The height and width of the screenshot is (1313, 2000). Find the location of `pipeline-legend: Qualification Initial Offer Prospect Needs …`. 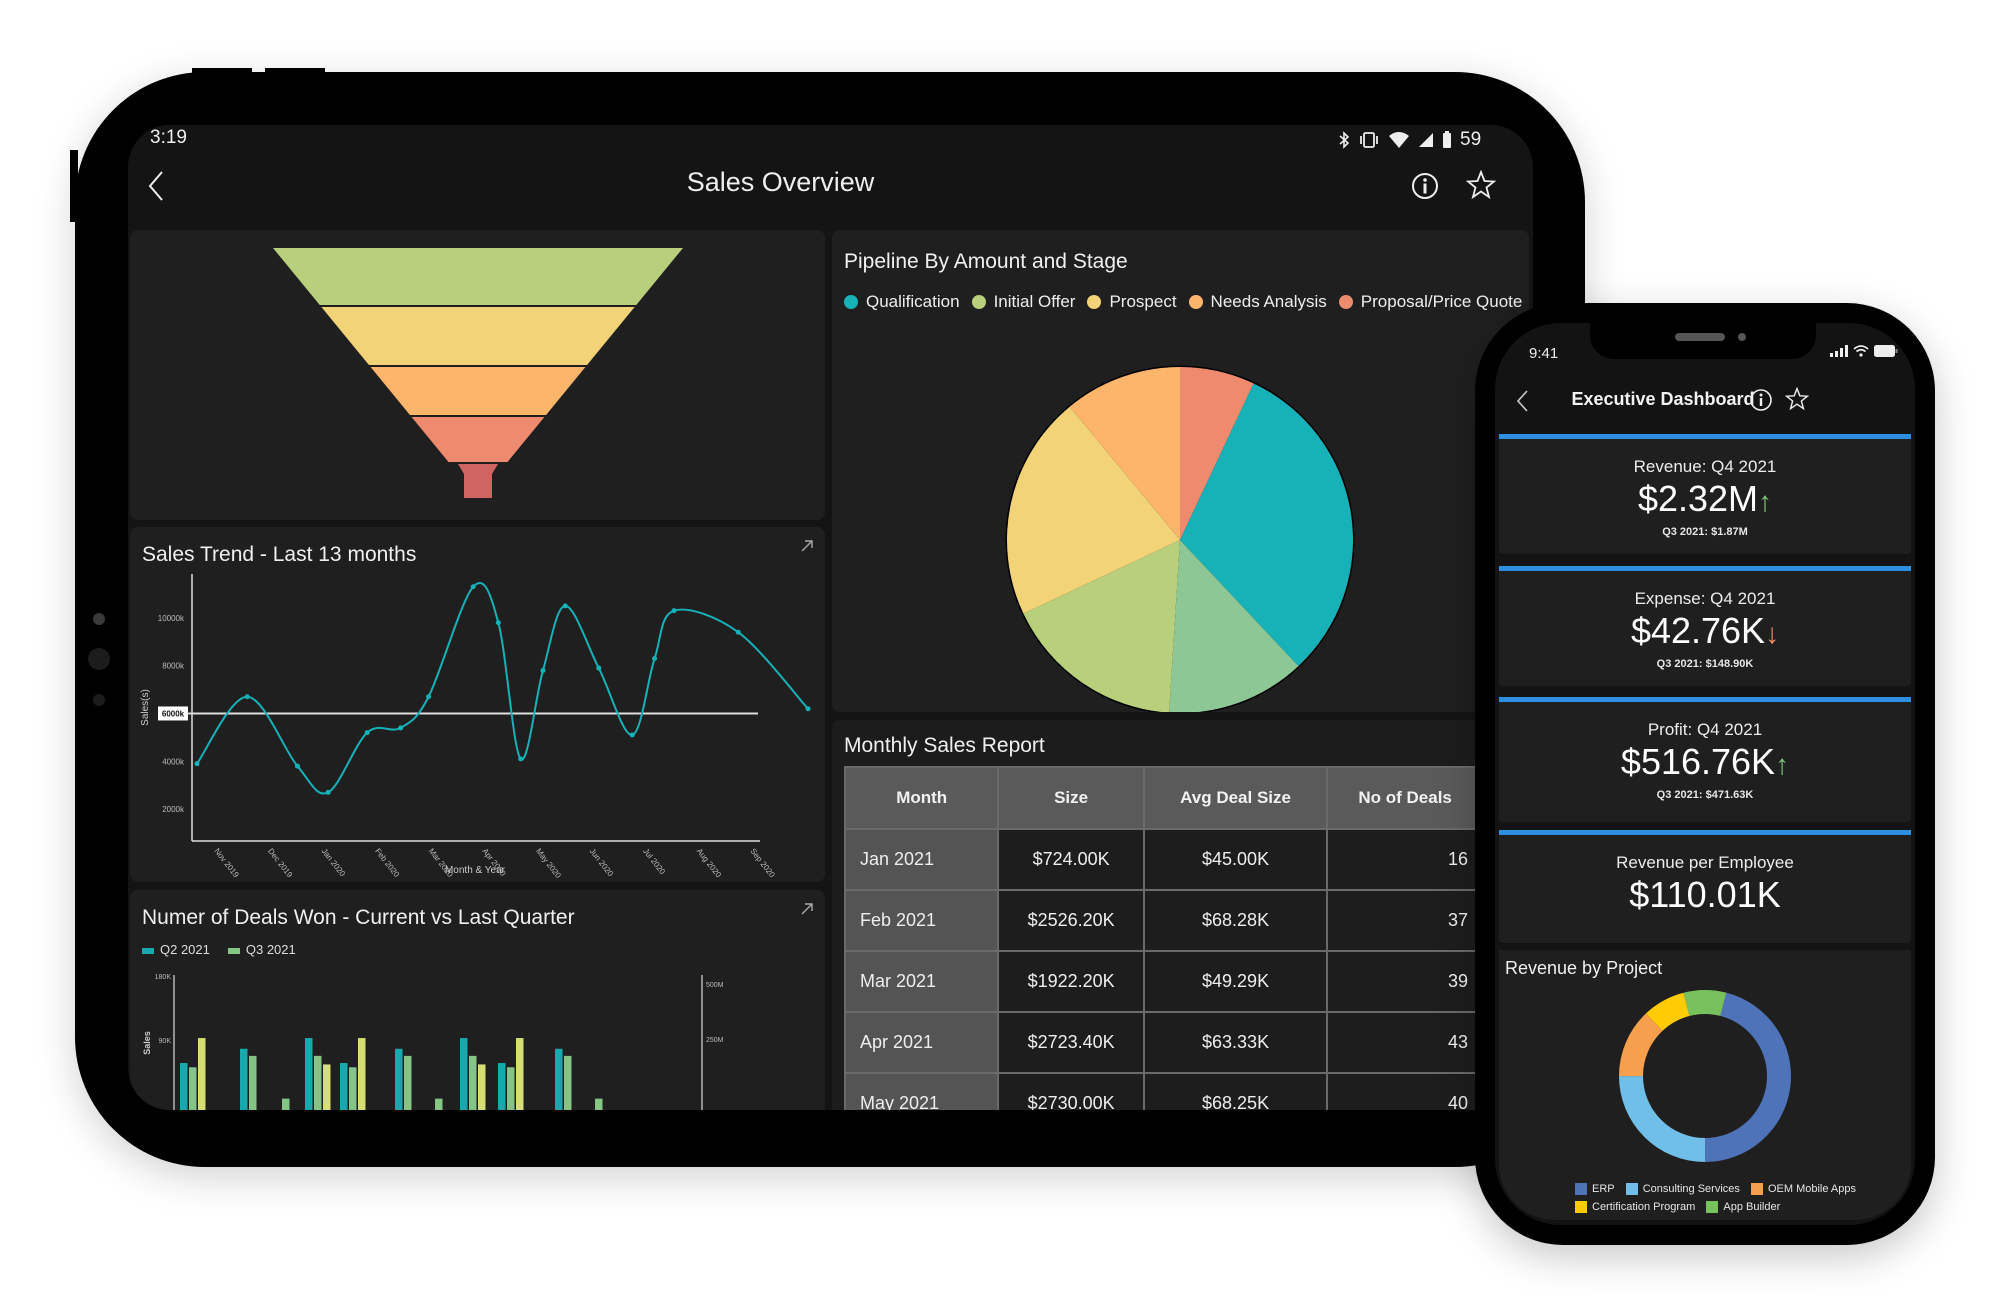

pipeline-legend: Qualification Initial Offer Prospect Needs … is located at coordinates (1186, 303).